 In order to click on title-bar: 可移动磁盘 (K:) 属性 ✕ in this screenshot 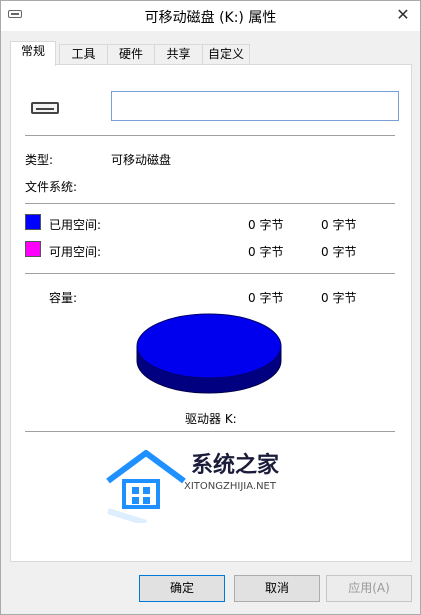, I will do `click(210, 16)`.